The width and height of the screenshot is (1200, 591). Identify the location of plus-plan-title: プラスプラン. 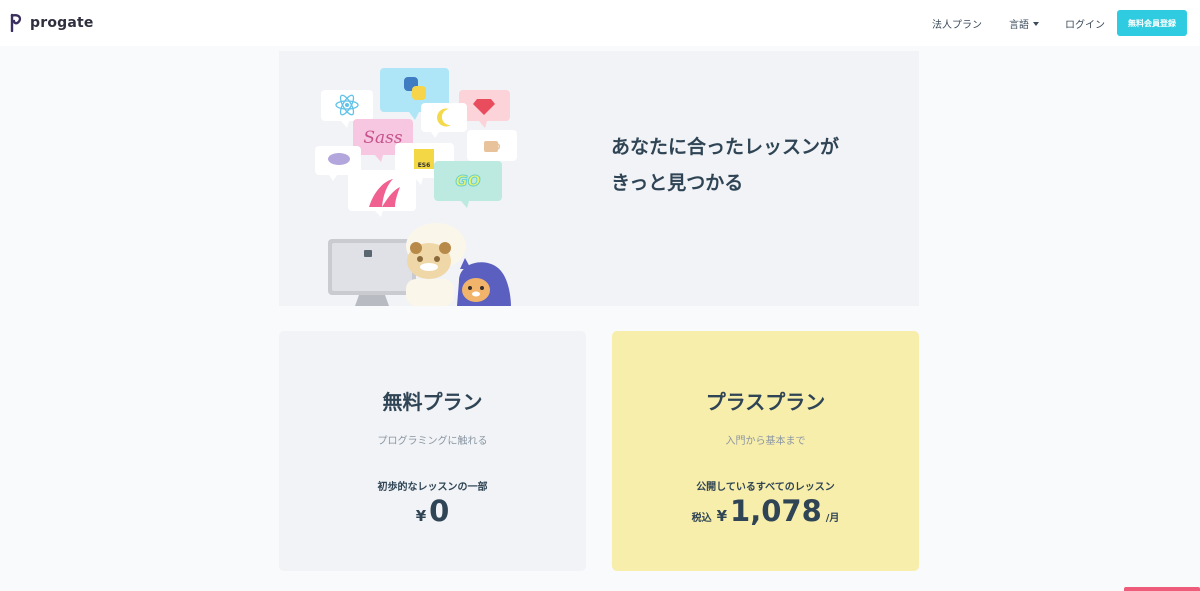
(765, 402).